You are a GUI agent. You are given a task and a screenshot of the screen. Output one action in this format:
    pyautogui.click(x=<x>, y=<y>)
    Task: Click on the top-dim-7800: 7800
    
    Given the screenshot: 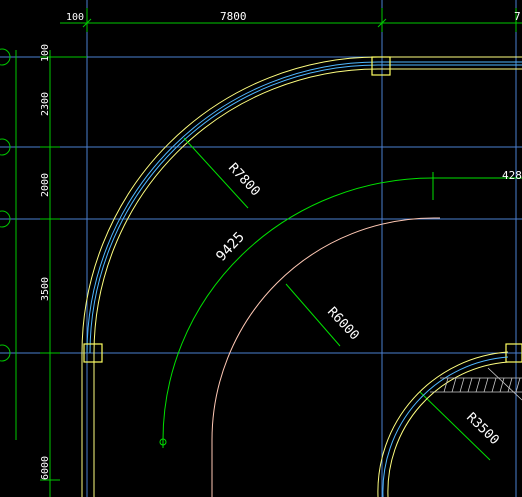 What is the action you would take?
    pyautogui.click(x=233, y=16)
    